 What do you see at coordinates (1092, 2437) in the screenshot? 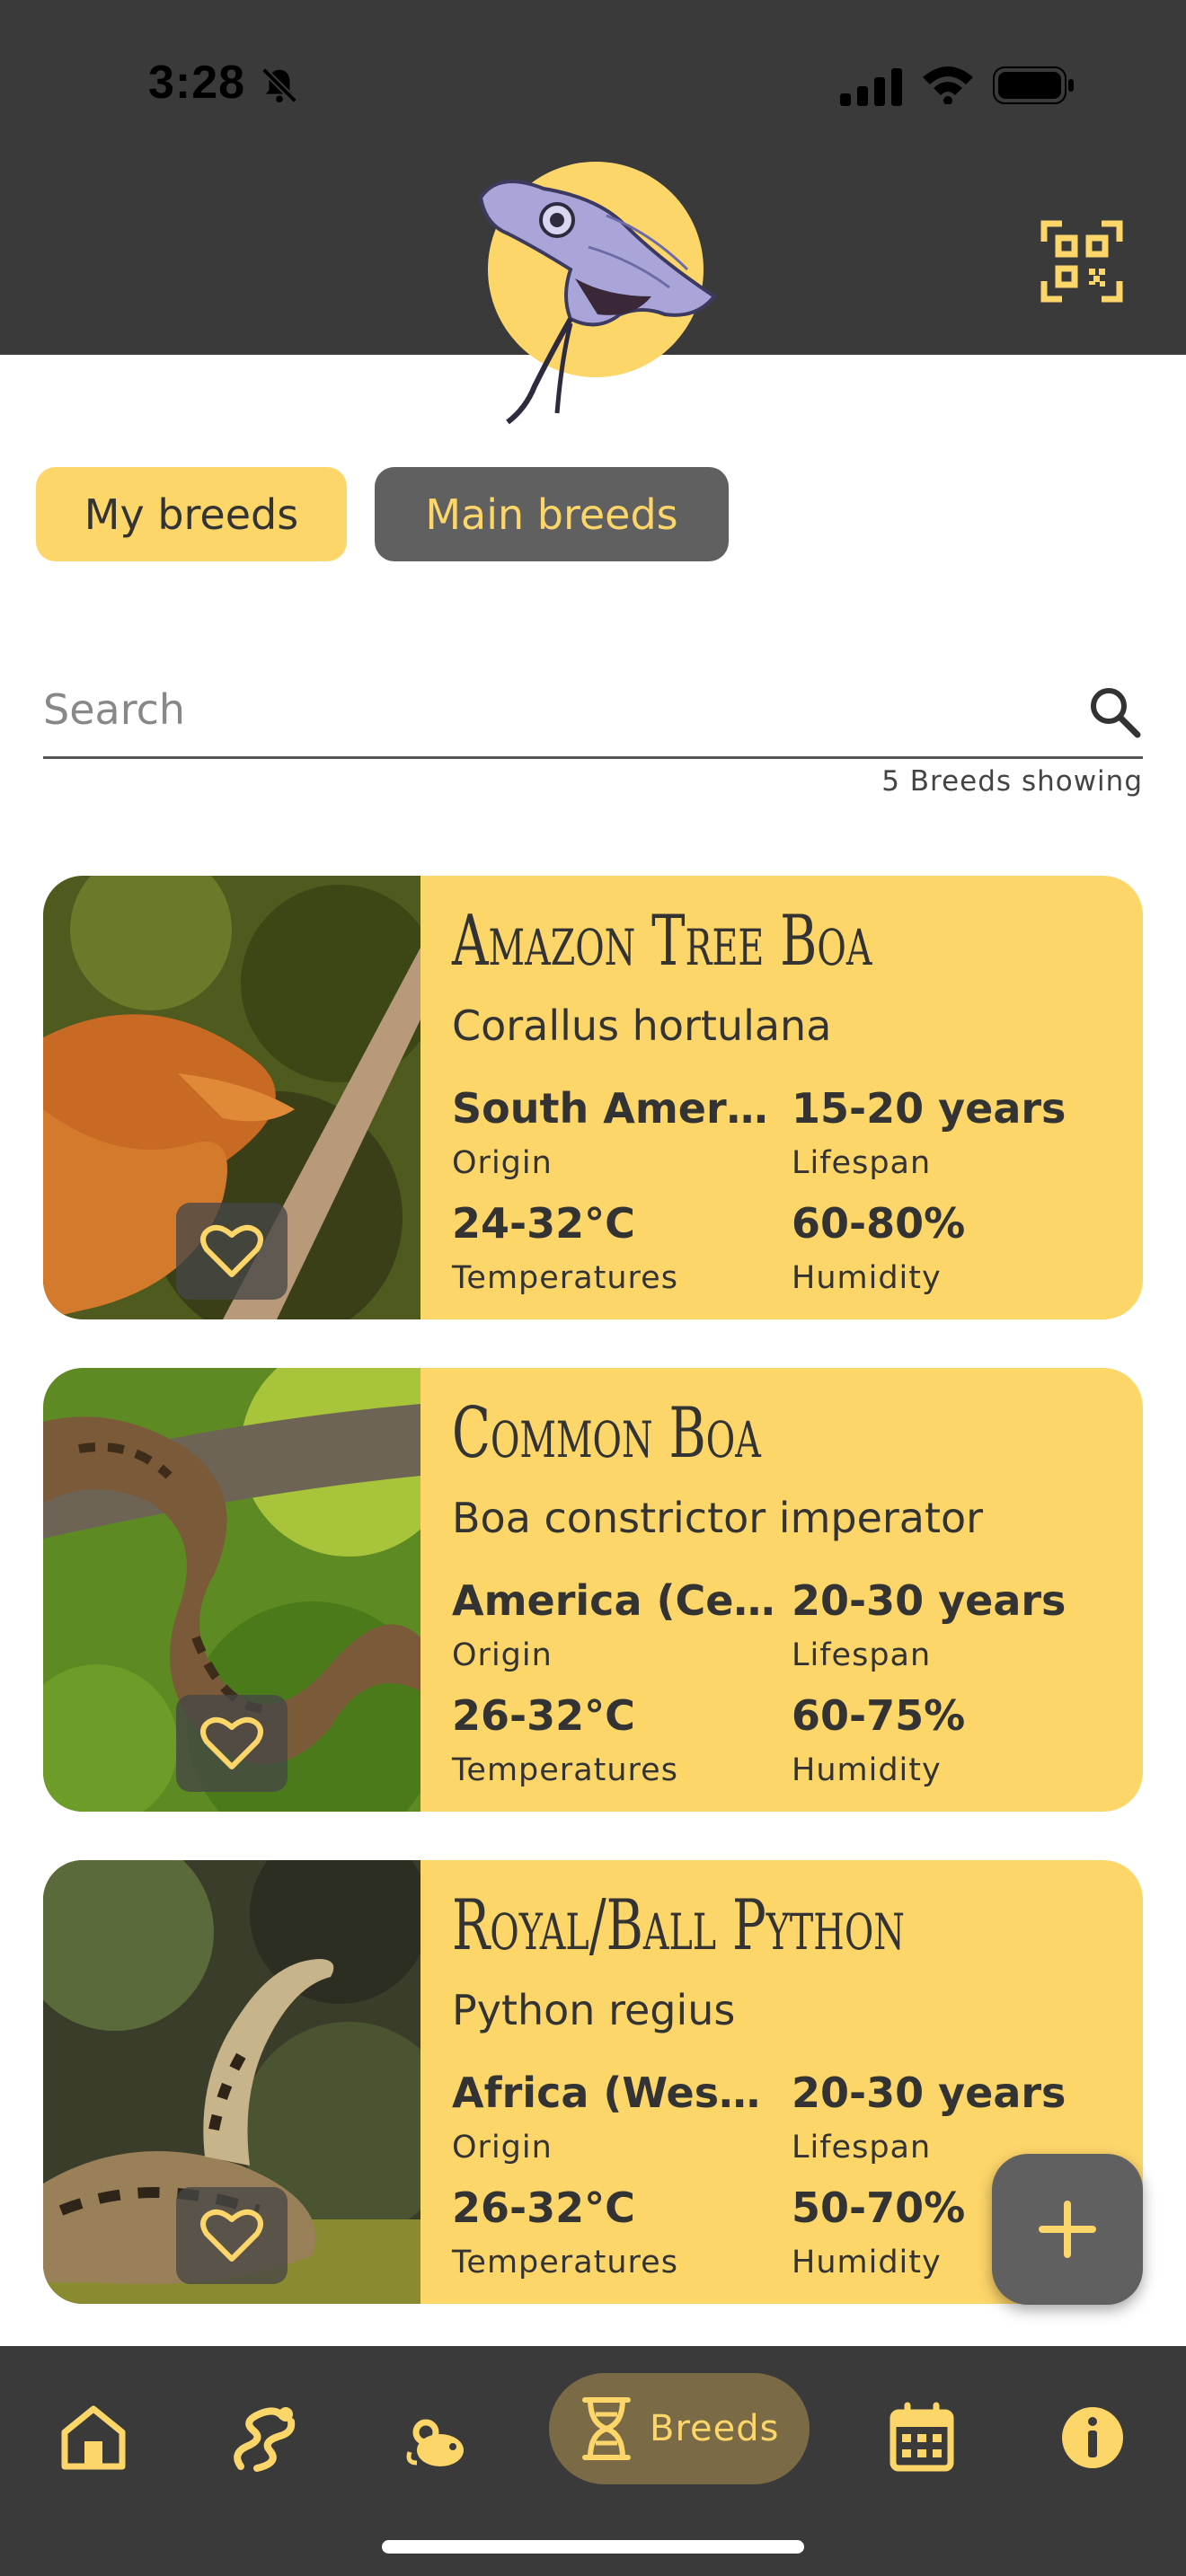
I see `info-icon` at bounding box center [1092, 2437].